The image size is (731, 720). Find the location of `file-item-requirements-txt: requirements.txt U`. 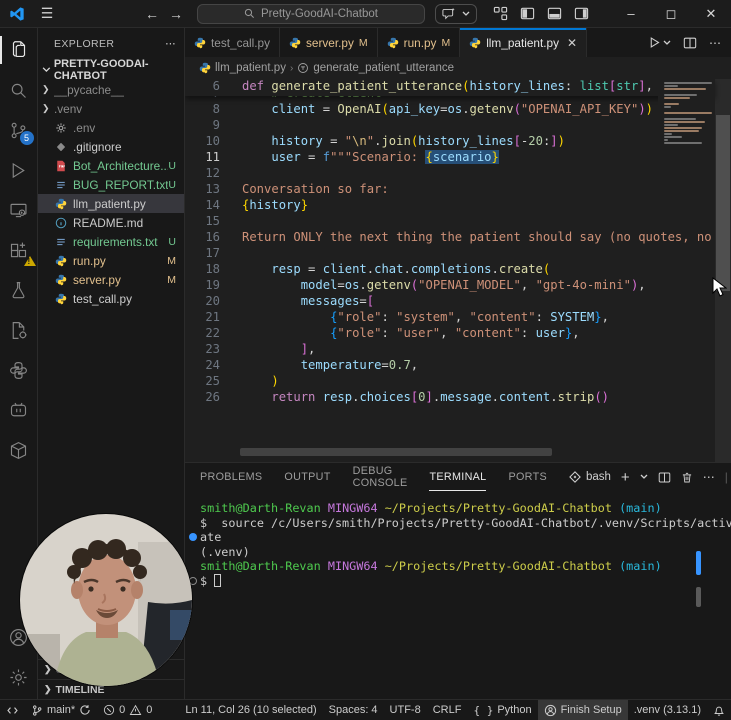

file-item-requirements-txt: requirements.txt U is located at coordinates (111, 241).